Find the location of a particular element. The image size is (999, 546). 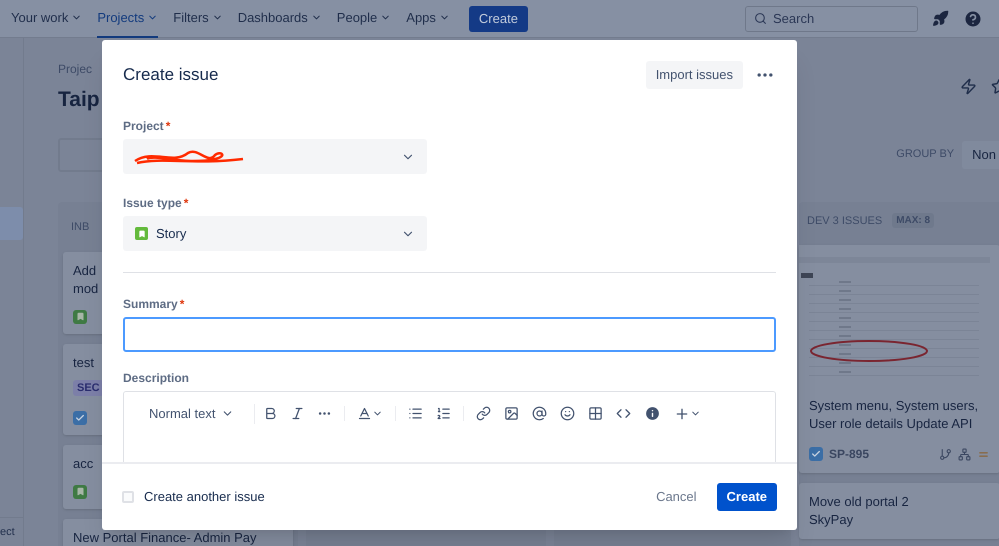

checkbox is located at coordinates (128, 497).